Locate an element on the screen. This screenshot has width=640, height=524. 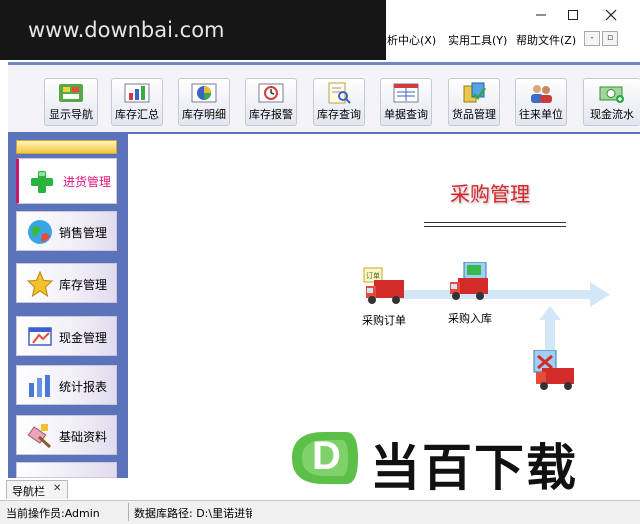
maximize-icon is located at coordinates (573, 15).